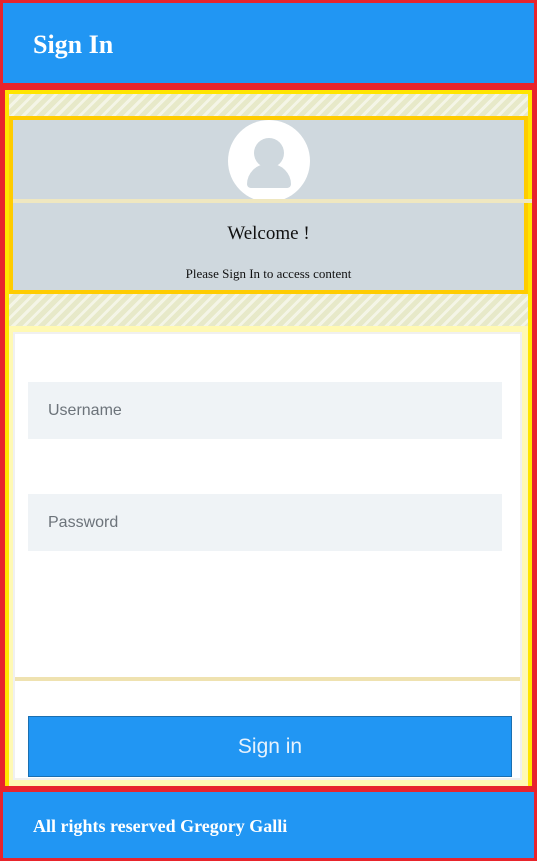 This screenshot has height=861, width=537. What do you see at coordinates (73, 44) in the screenshot?
I see `page-title: Sign In` at bounding box center [73, 44].